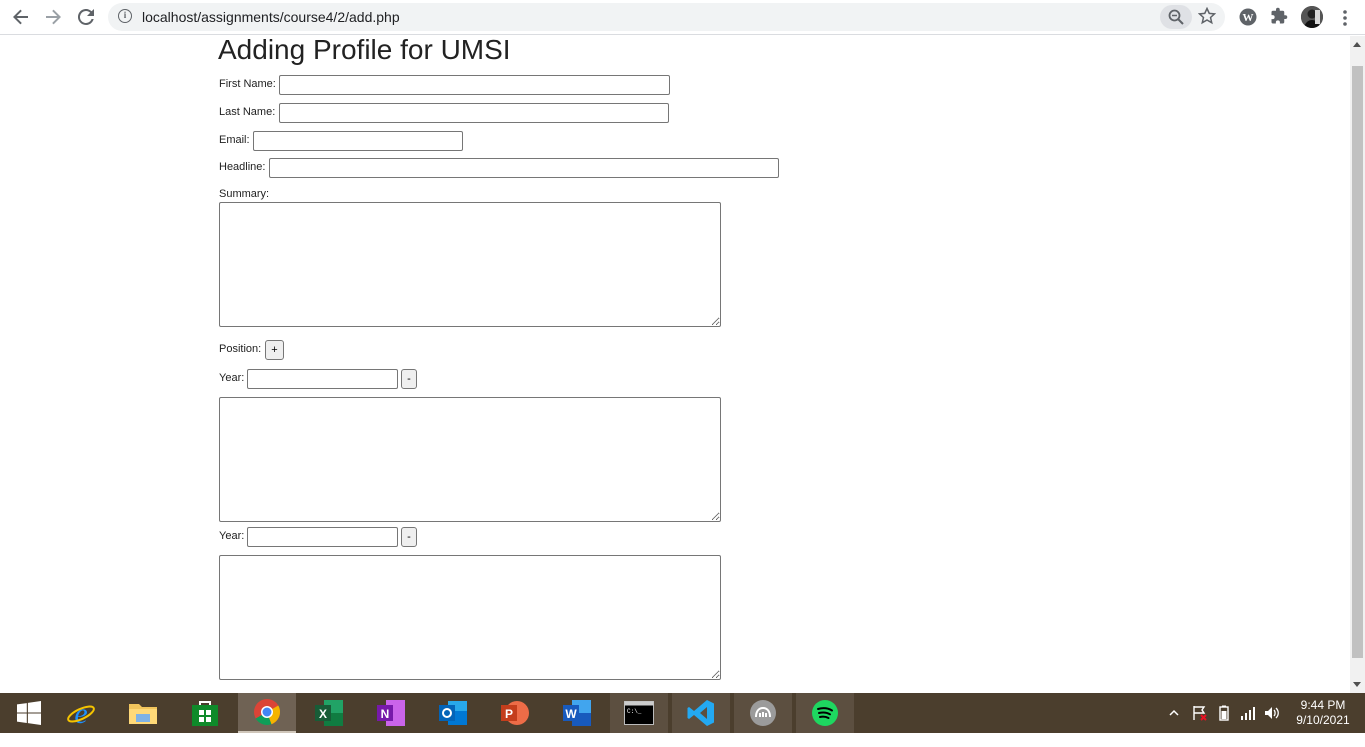  I want to click on word-letter: W, so click(571, 714).